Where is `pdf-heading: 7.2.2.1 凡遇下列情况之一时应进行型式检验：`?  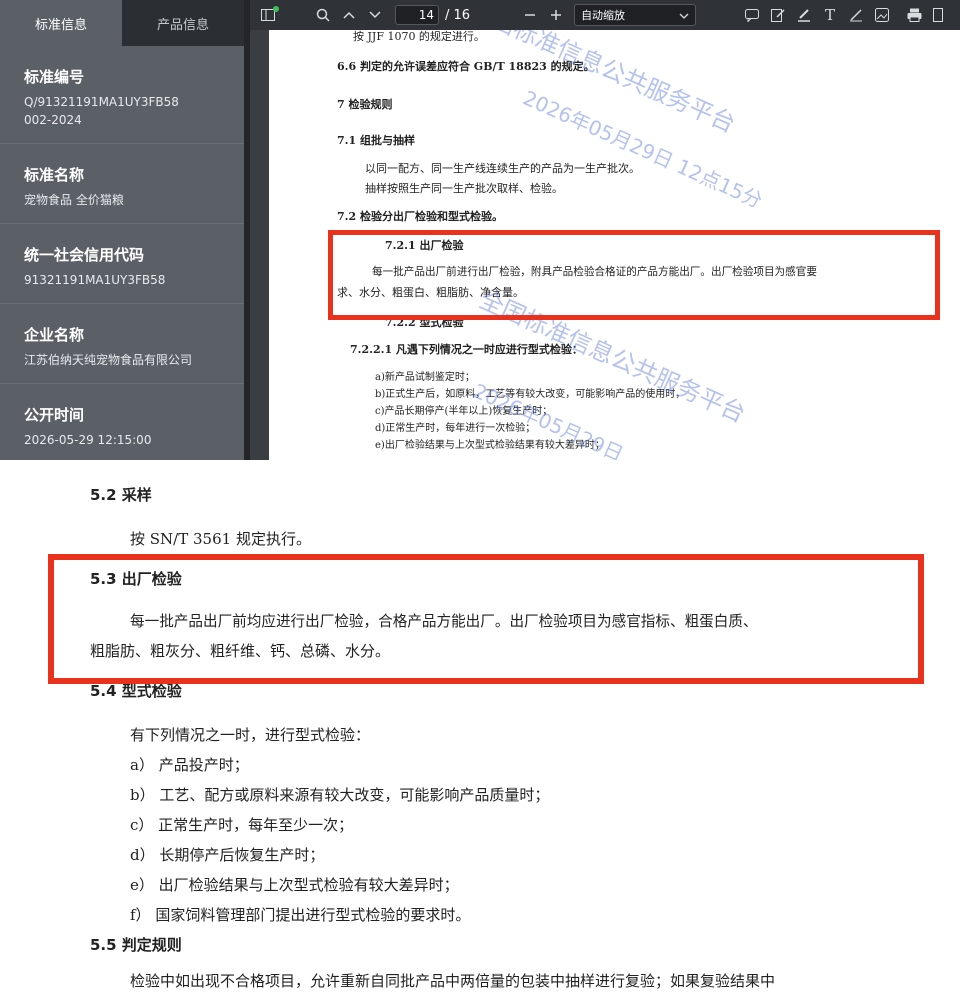 pdf-heading: 7.2.2.1 凡遇下列情况之一时应进行型式检验： is located at coordinates (466, 349).